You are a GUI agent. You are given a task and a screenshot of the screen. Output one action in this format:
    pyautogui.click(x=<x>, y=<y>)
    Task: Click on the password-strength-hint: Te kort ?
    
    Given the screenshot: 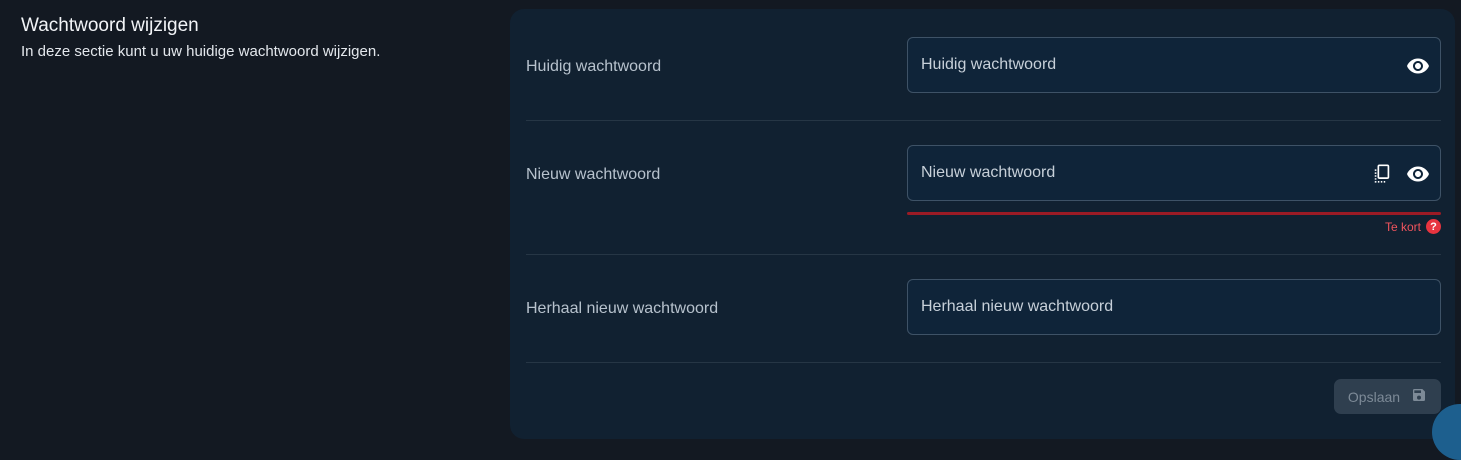 What is the action you would take?
    pyautogui.click(x=1413, y=226)
    